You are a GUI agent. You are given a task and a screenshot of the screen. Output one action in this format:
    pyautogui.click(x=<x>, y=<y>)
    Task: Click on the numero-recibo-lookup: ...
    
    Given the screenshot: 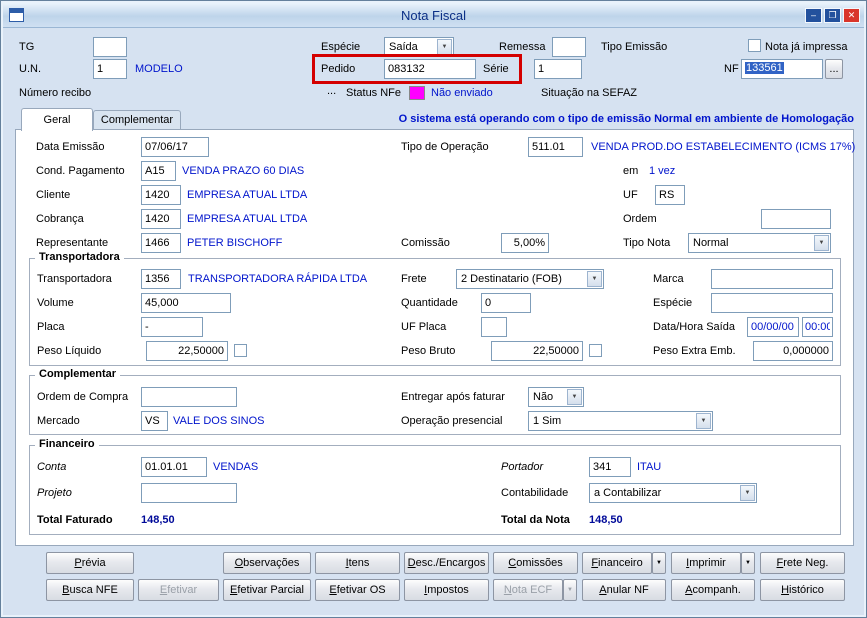 What is the action you would take?
    pyautogui.click(x=331, y=91)
    